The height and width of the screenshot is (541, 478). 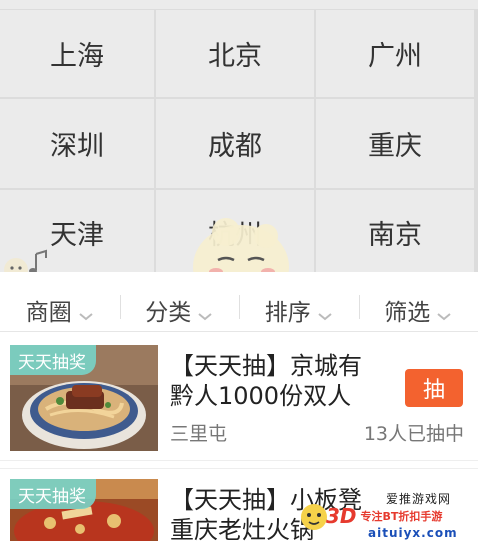 I want to click on deal-winner-count: 13人已抽中, so click(x=413, y=434).